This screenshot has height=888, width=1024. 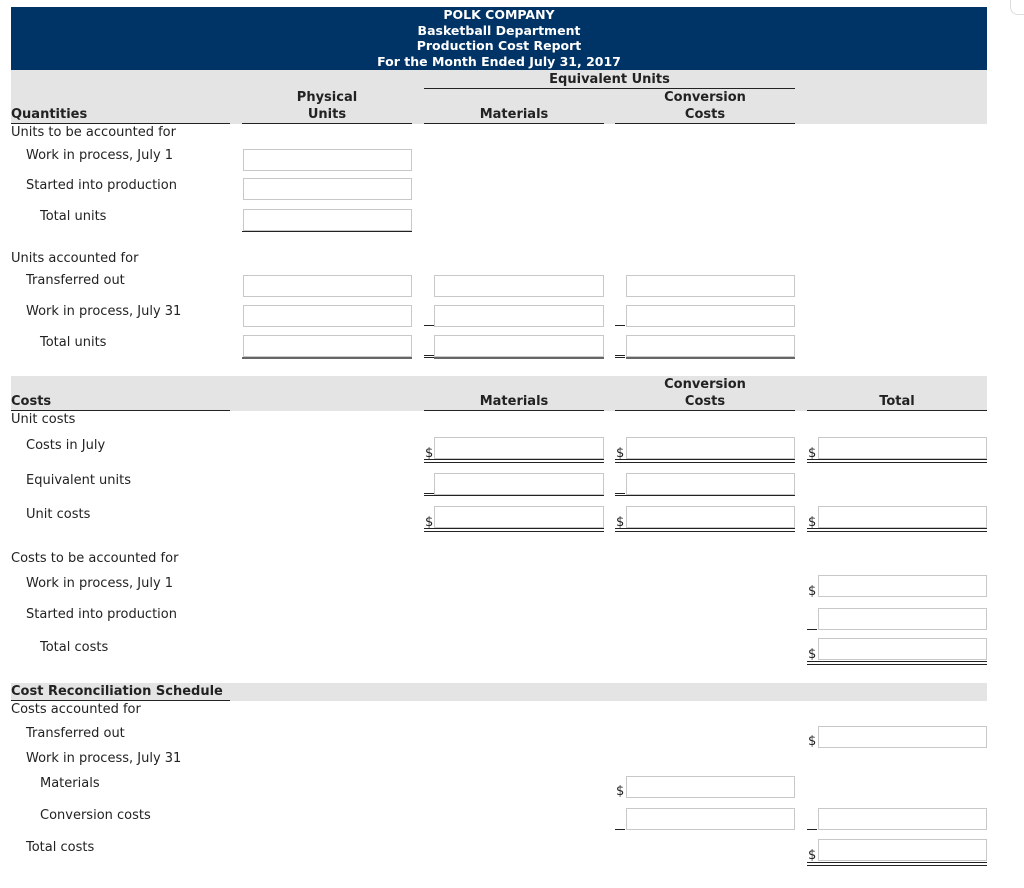 I want to click on total-units-2-materials-input, so click(x=519, y=346).